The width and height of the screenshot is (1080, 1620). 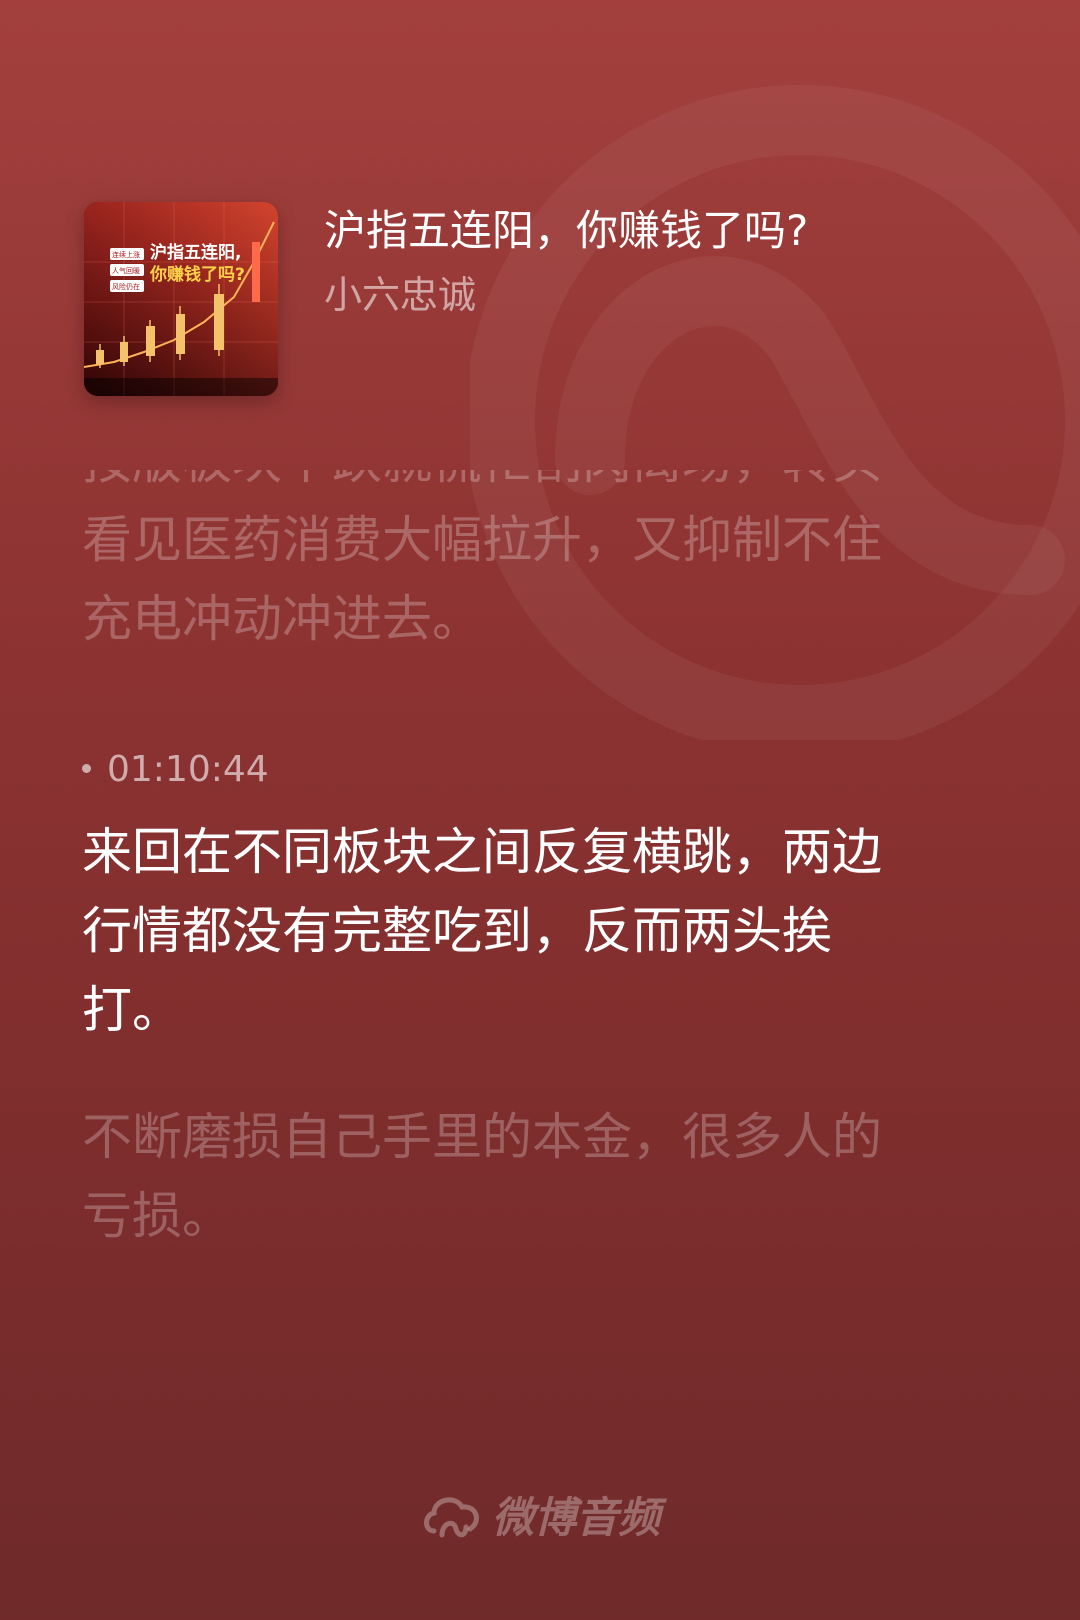 I want to click on cover-tag-3: 风险仍在, so click(x=126, y=286).